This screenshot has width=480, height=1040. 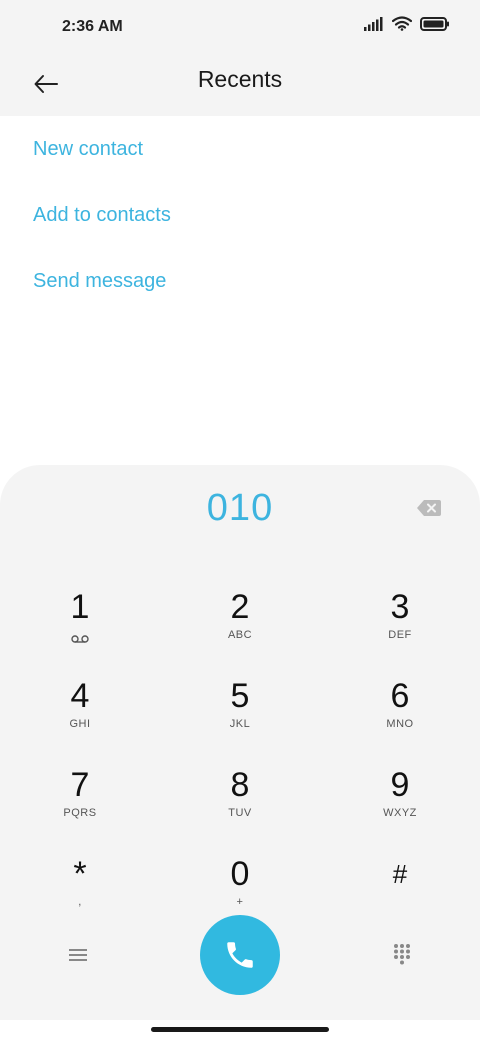 What do you see at coordinates (240, 874) in the screenshot?
I see `key-digit: 0` at bounding box center [240, 874].